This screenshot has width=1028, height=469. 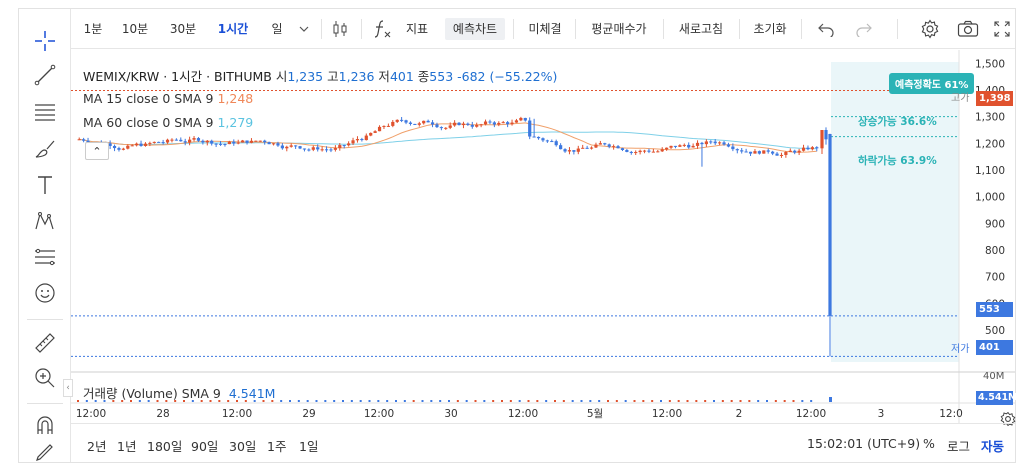 What do you see at coordinates (770, 29) in the screenshot?
I see `reset-button: 초기화` at bounding box center [770, 29].